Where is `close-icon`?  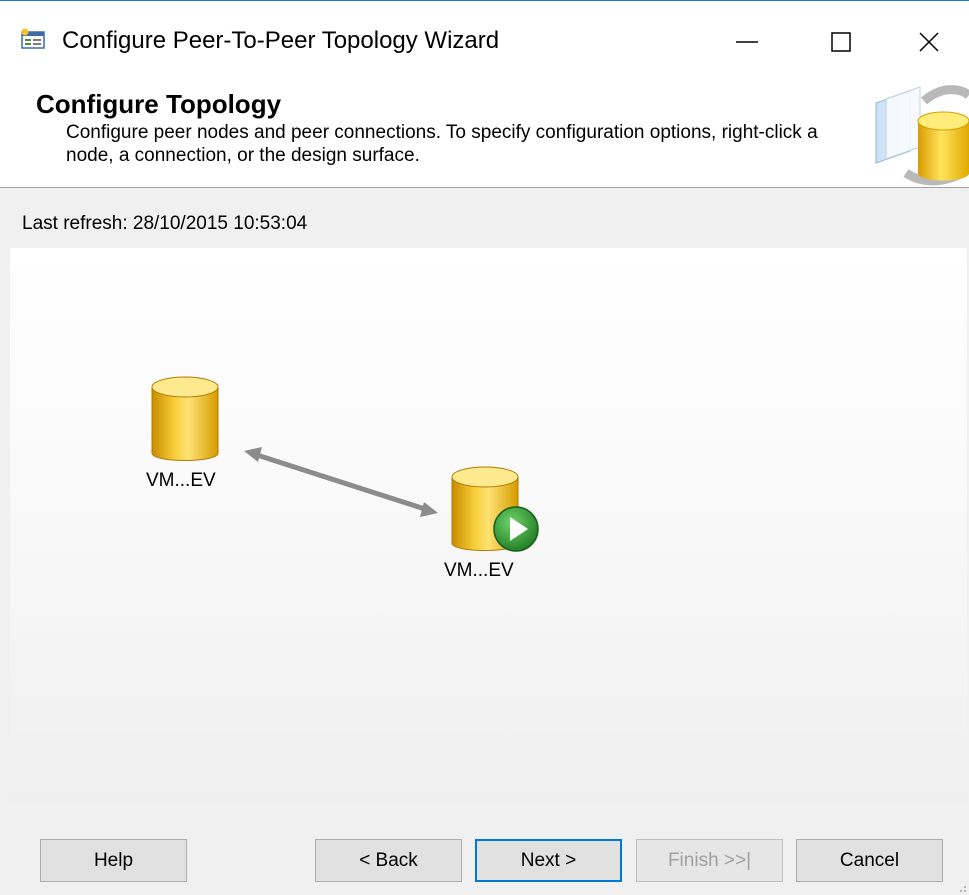
close-icon is located at coordinates (929, 42).